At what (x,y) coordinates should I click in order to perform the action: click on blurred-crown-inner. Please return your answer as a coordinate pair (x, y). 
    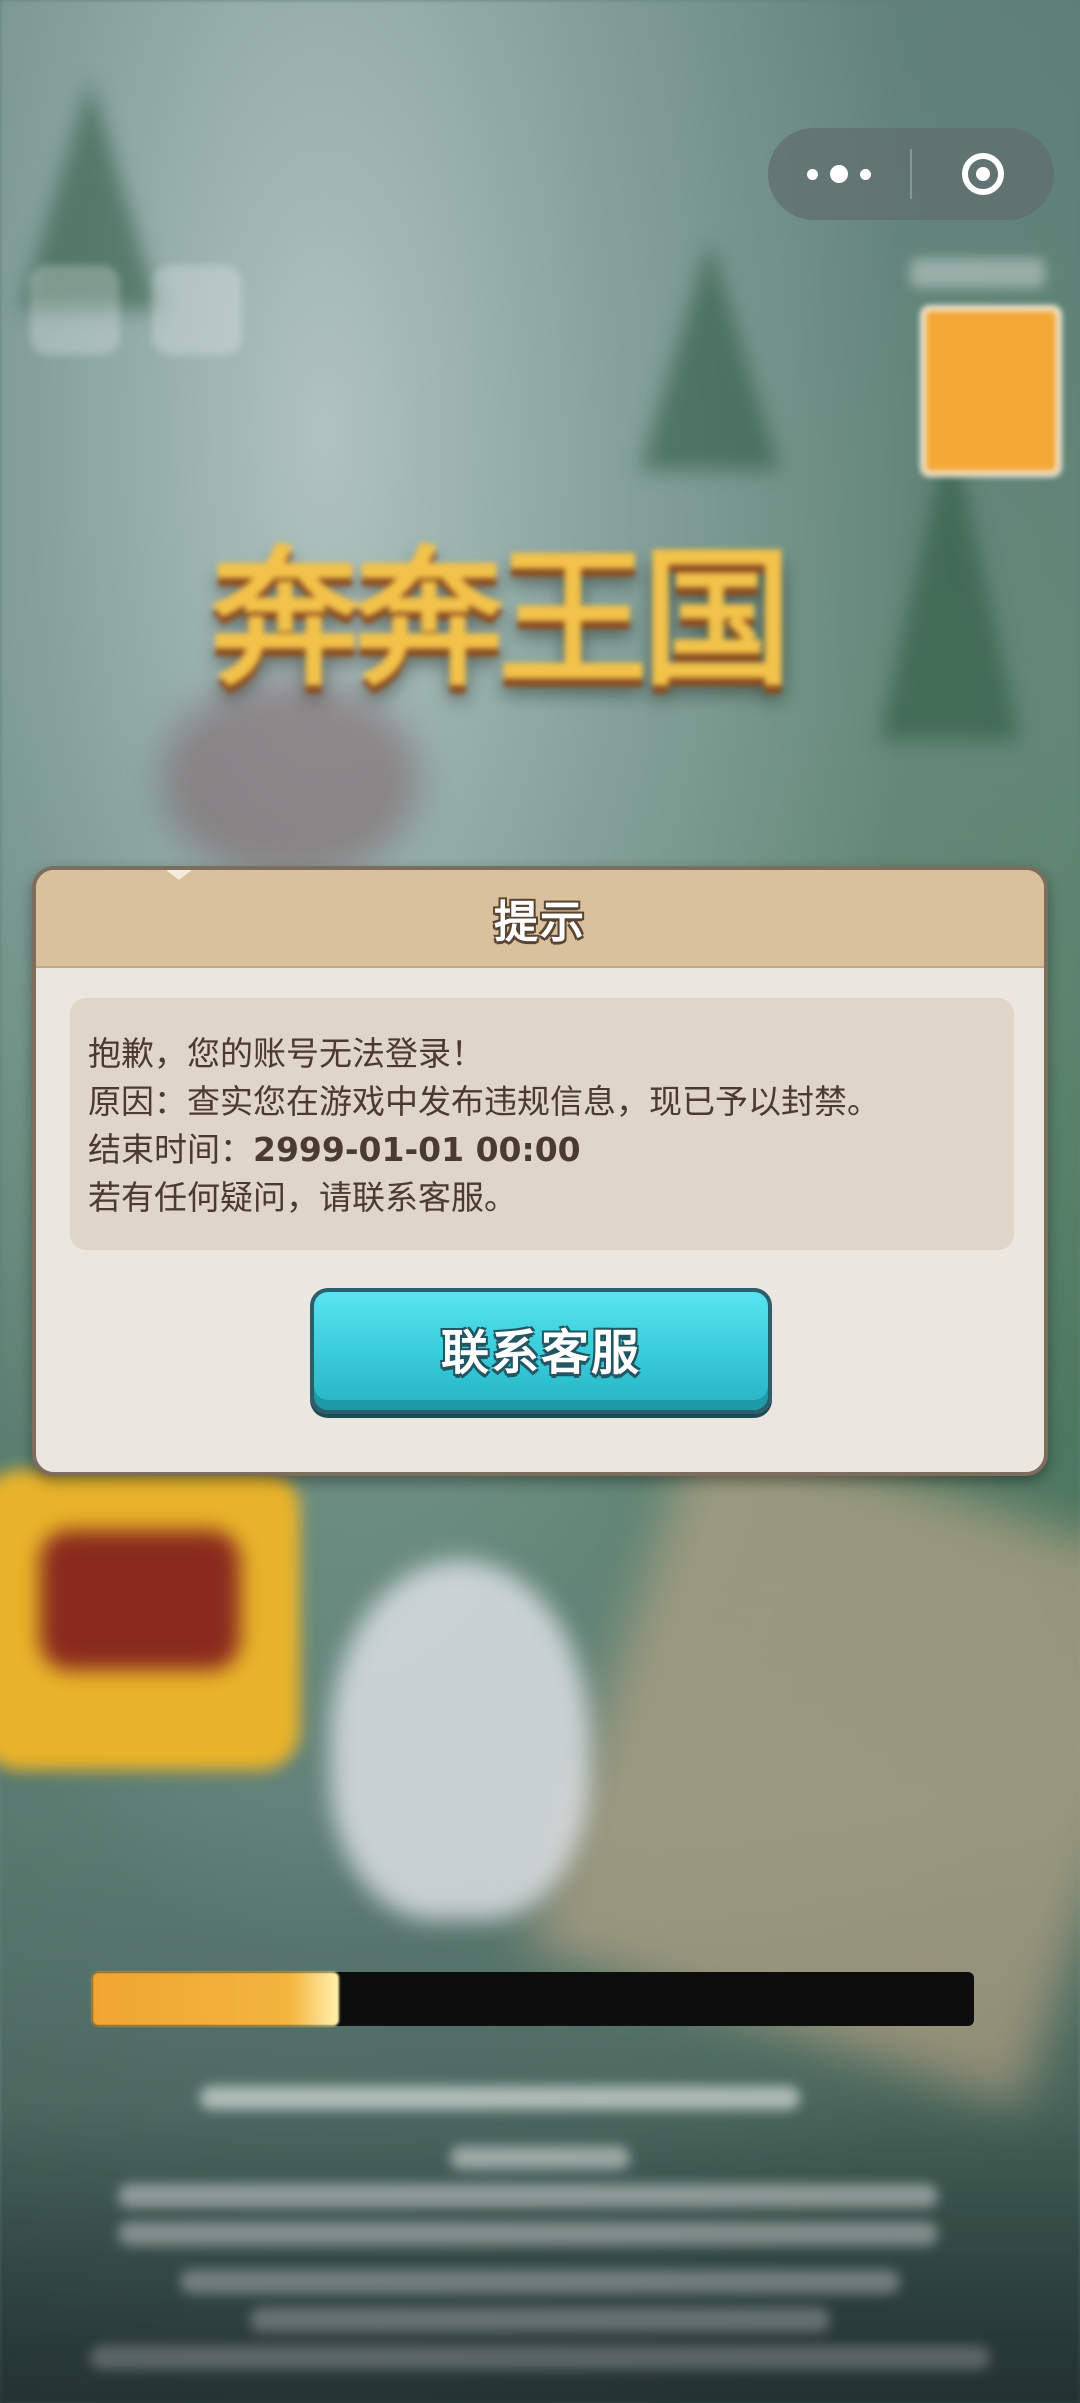
    Looking at the image, I should click on (140, 1600).